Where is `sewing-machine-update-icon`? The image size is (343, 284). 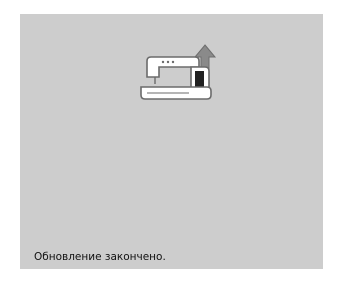
sewing-machine-update-icon is located at coordinates (177, 74).